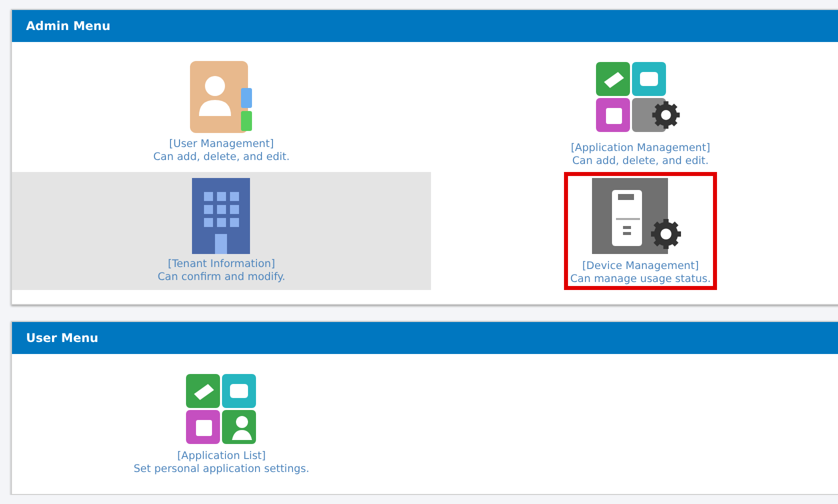 The width and height of the screenshot is (838, 504). What do you see at coordinates (221, 144) in the screenshot?
I see `tile-title: [User Management]` at bounding box center [221, 144].